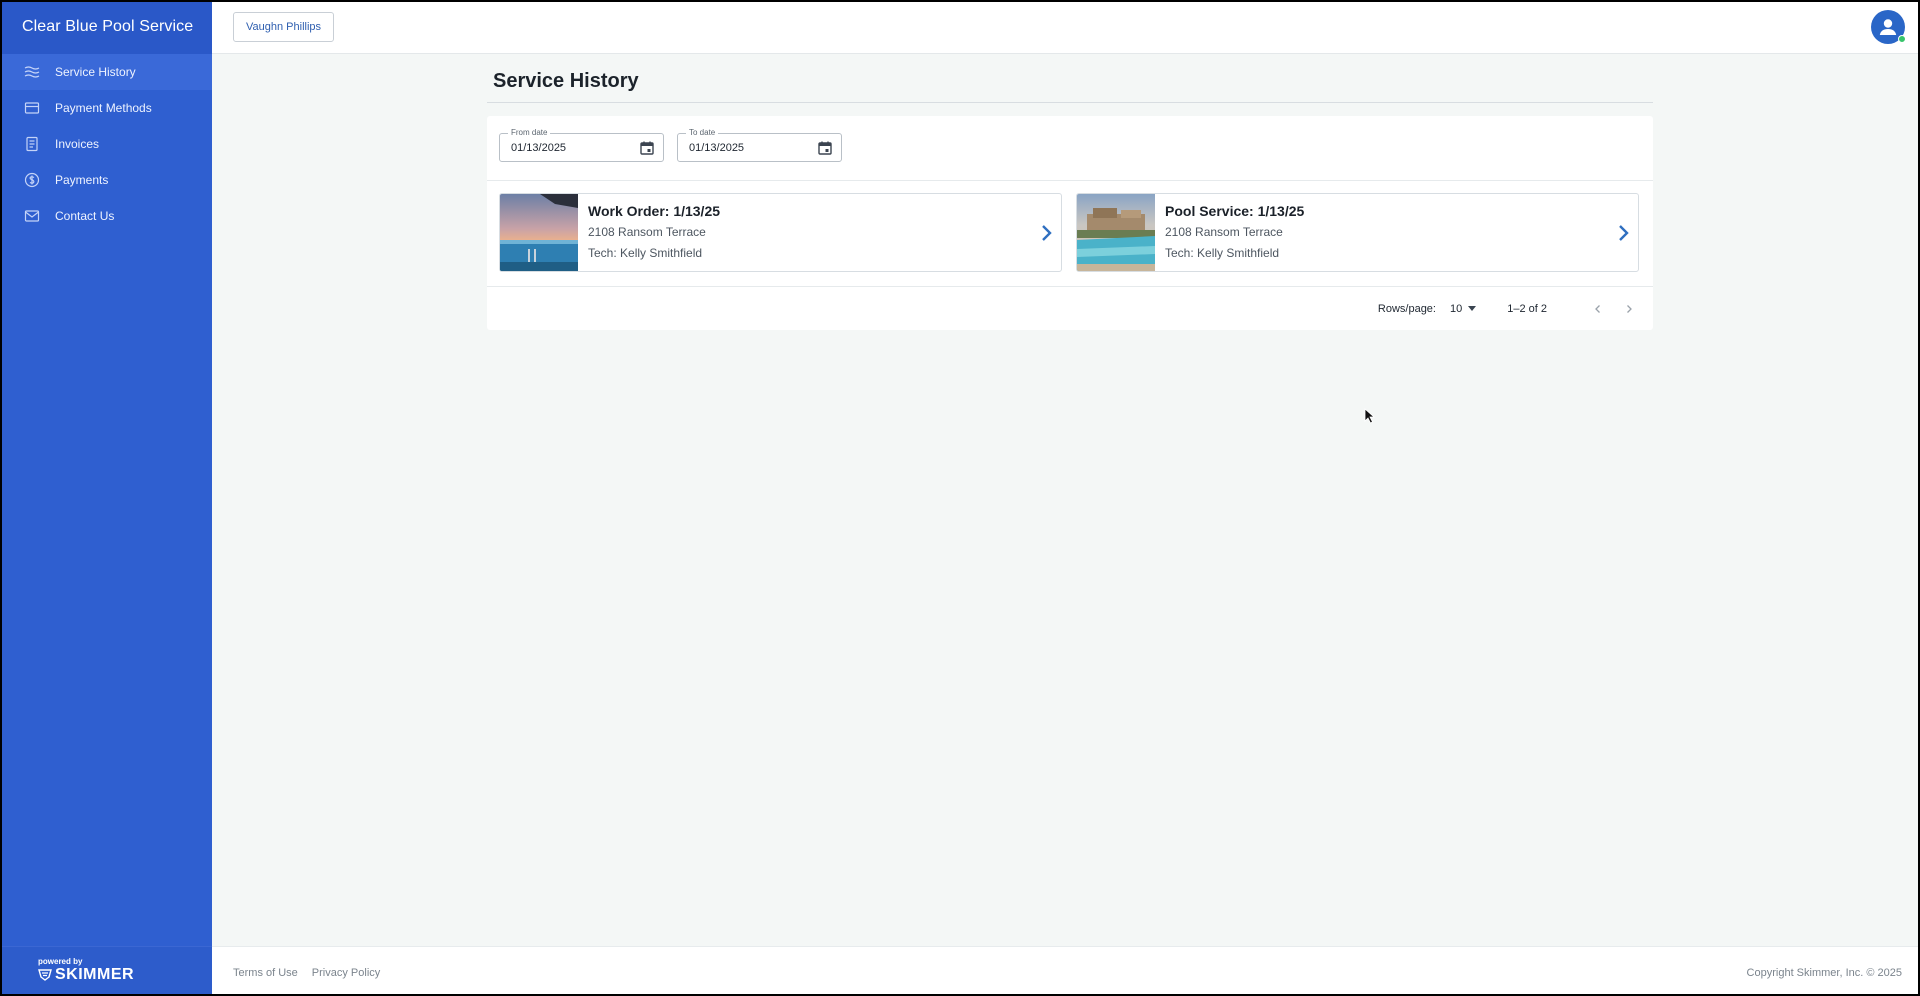 This screenshot has width=1920, height=996. I want to click on privacy-policy-link: Privacy Policy, so click(346, 973).